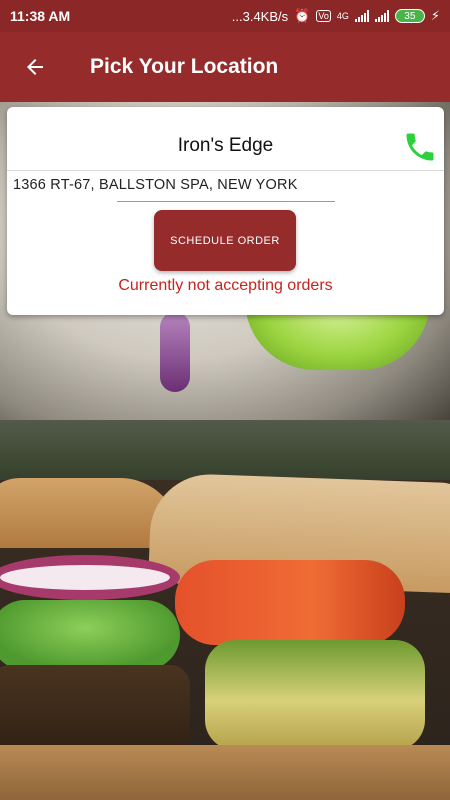 Image resolution: width=450 pixels, height=800 pixels. I want to click on phone-icon, so click(420, 147).